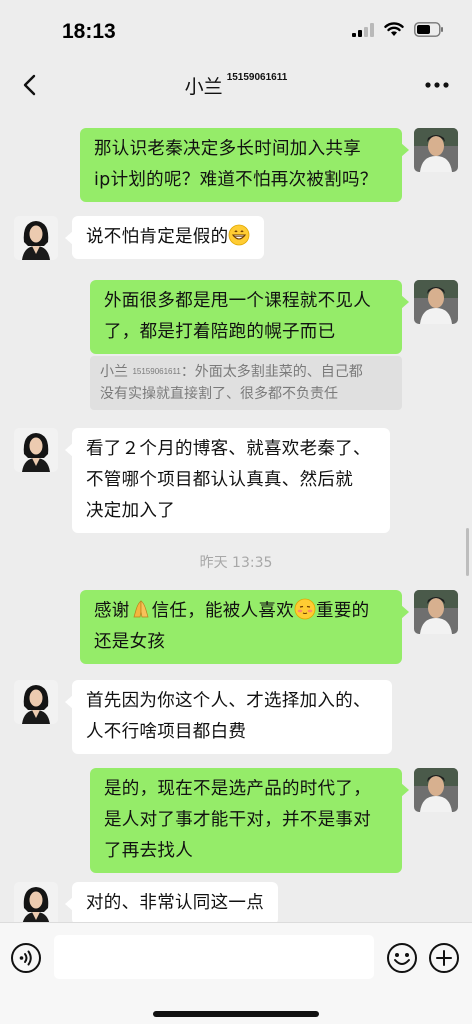  Describe the element at coordinates (166, 732) in the screenshot. I see `message-line: 人不行啥项目都白费` at that location.